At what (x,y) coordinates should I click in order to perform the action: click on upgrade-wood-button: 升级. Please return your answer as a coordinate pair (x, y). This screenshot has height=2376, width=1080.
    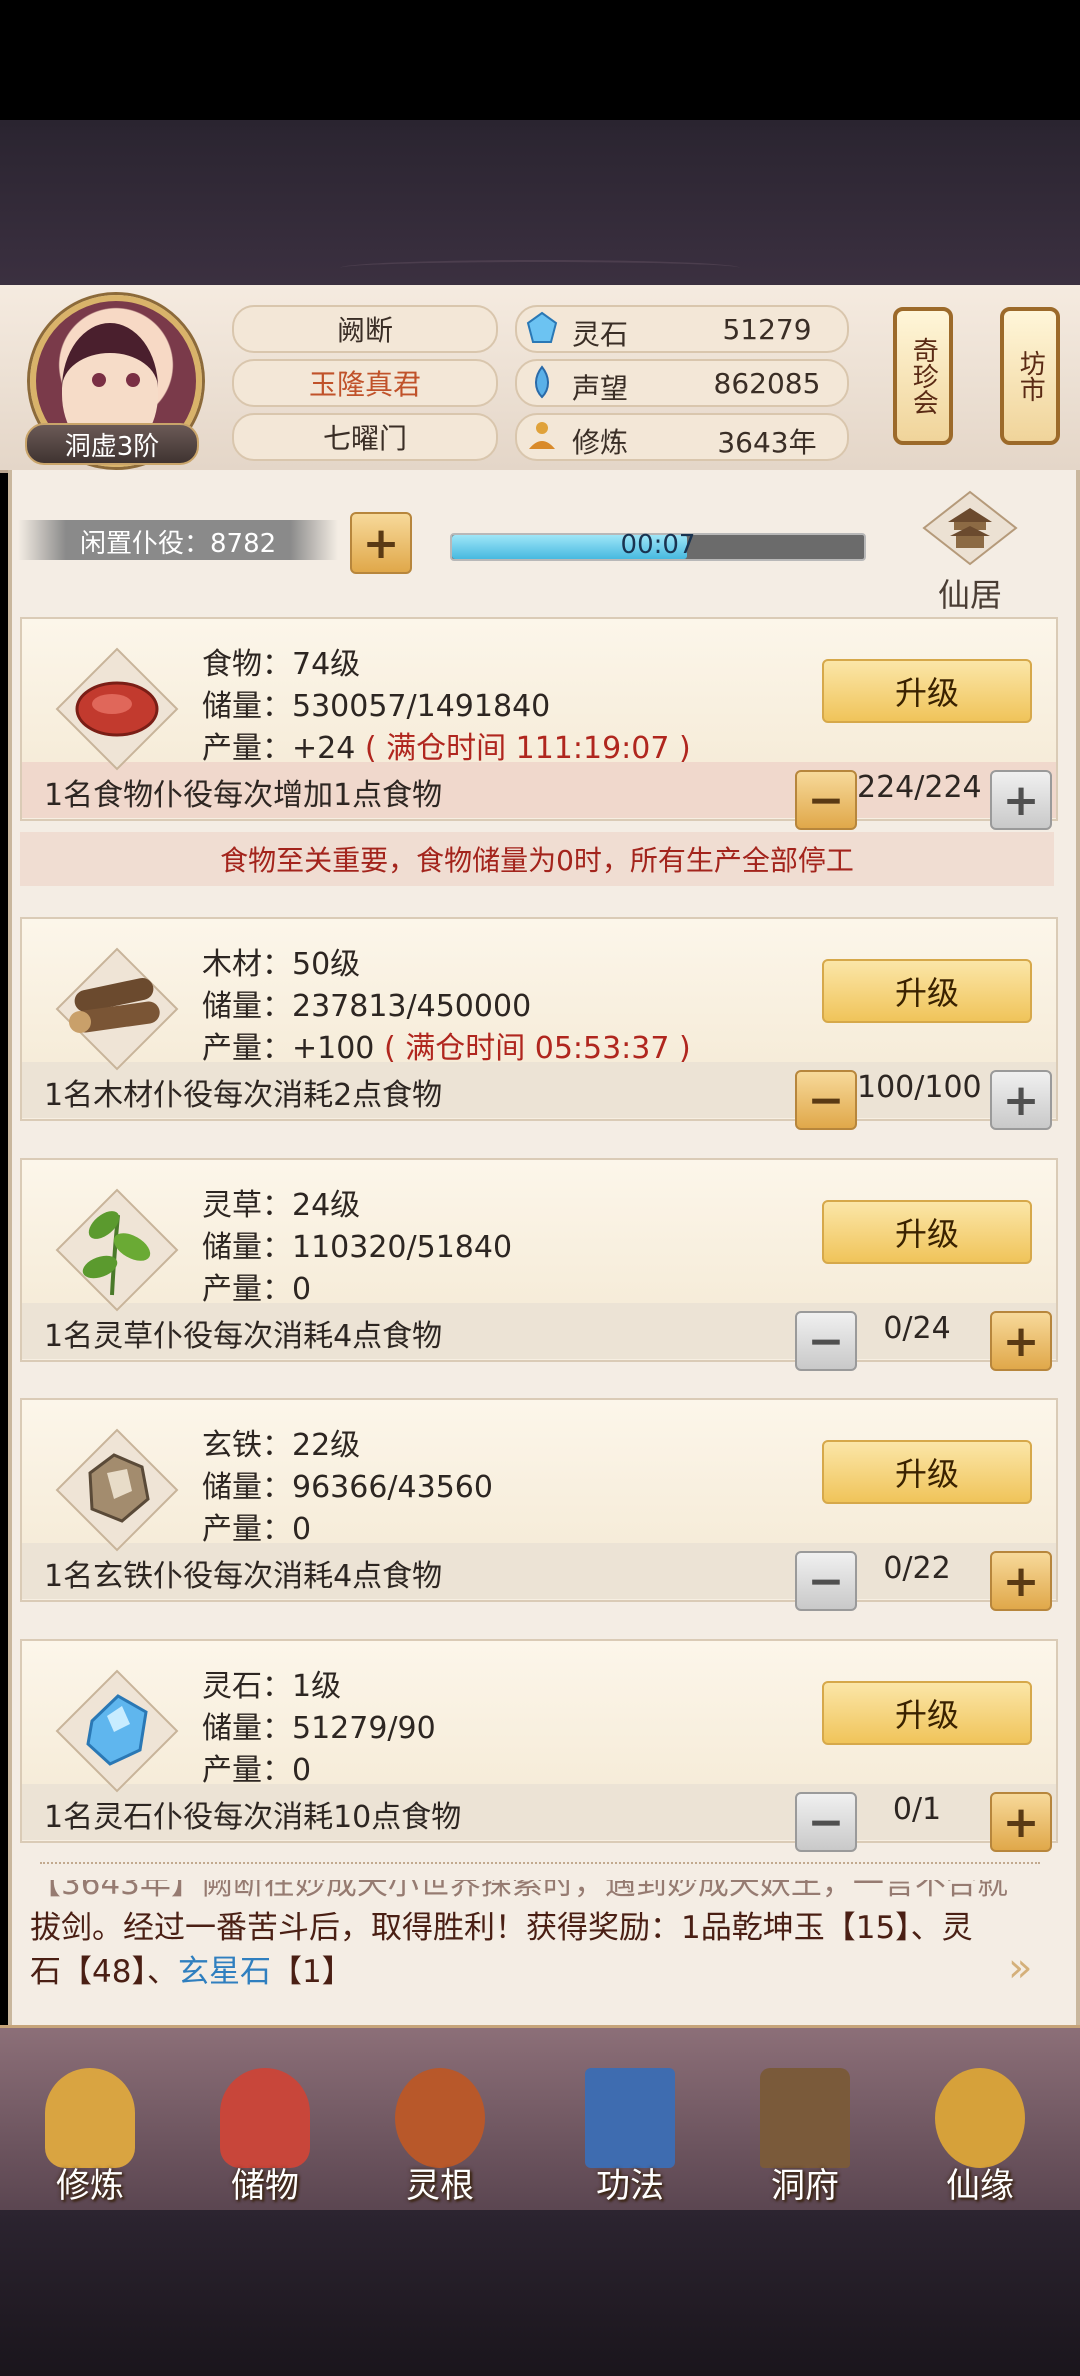
    Looking at the image, I should click on (927, 991).